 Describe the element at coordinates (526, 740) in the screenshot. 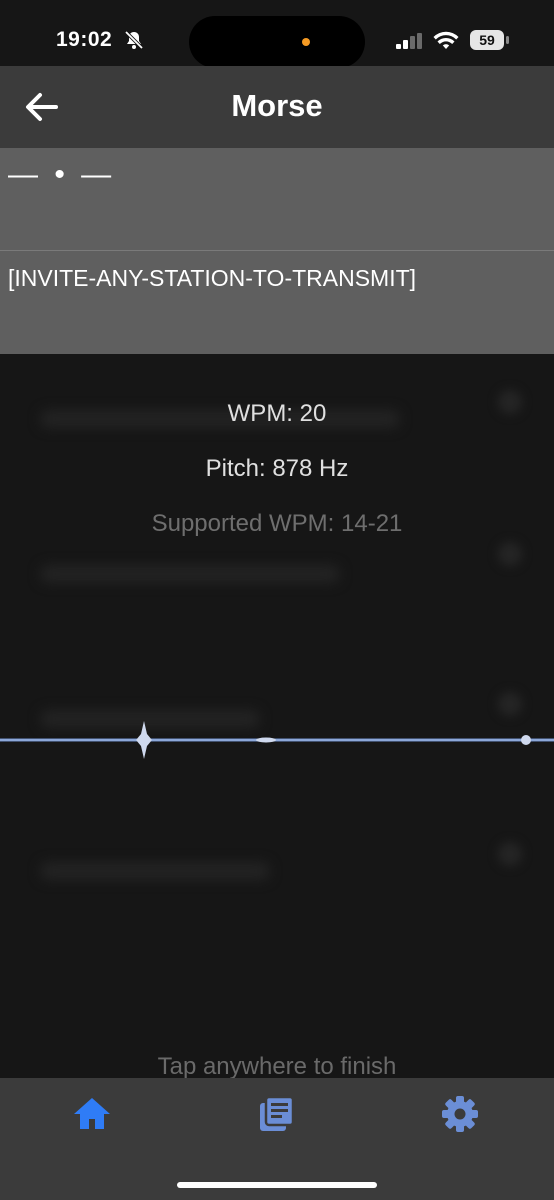

I see `waveform-endpoint` at that location.